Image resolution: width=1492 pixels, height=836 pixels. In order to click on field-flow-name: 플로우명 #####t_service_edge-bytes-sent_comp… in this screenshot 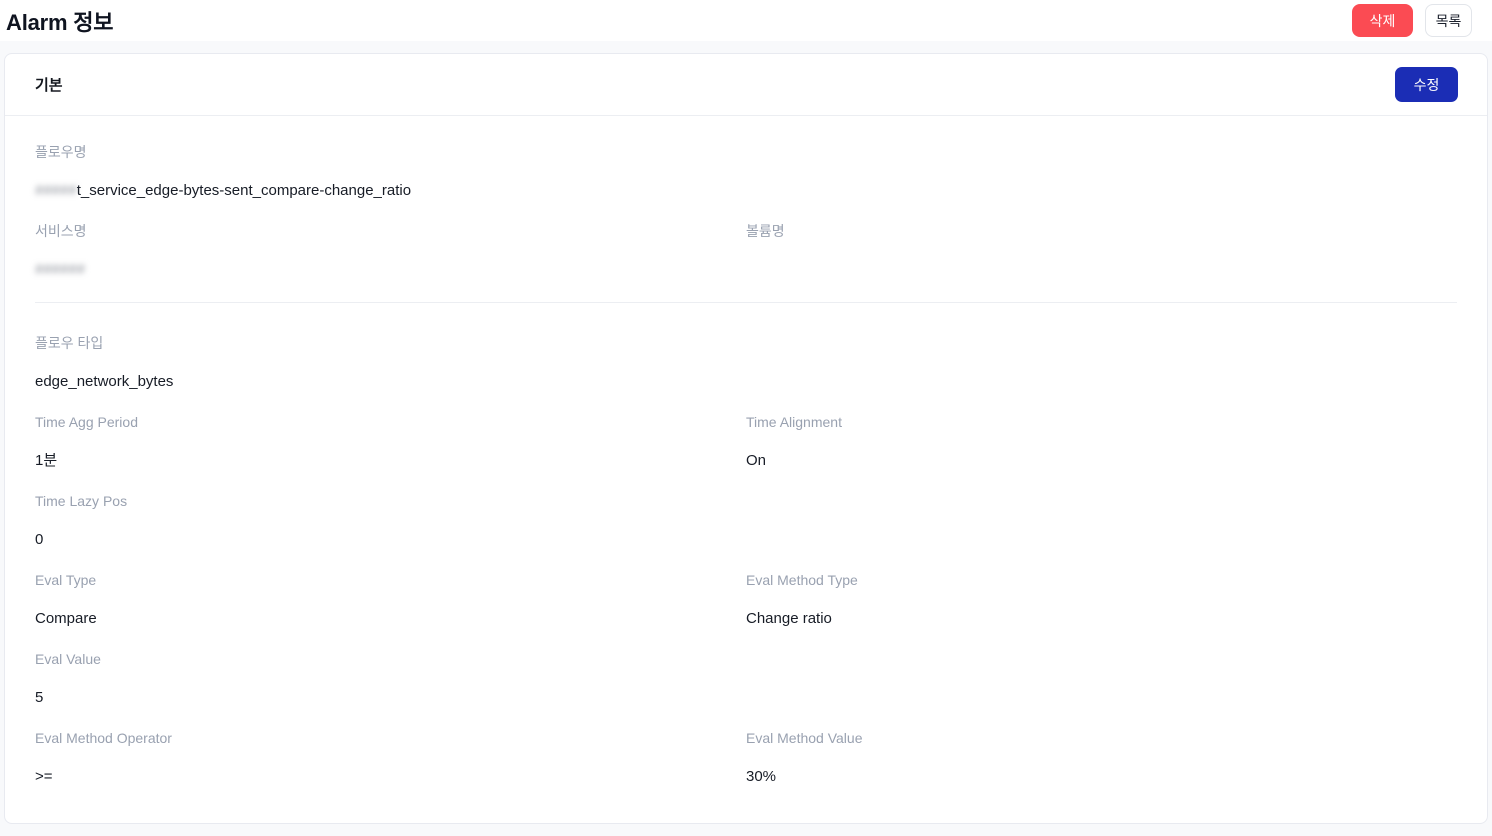, I will do `click(746, 171)`.